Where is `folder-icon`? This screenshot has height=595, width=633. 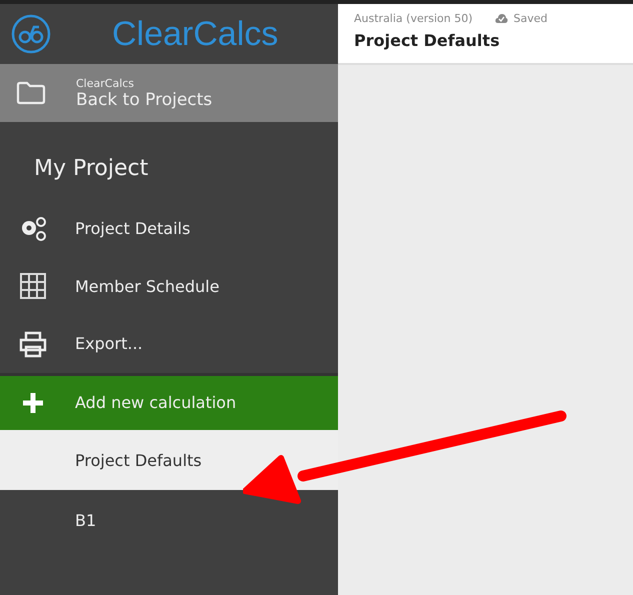 folder-icon is located at coordinates (31, 93).